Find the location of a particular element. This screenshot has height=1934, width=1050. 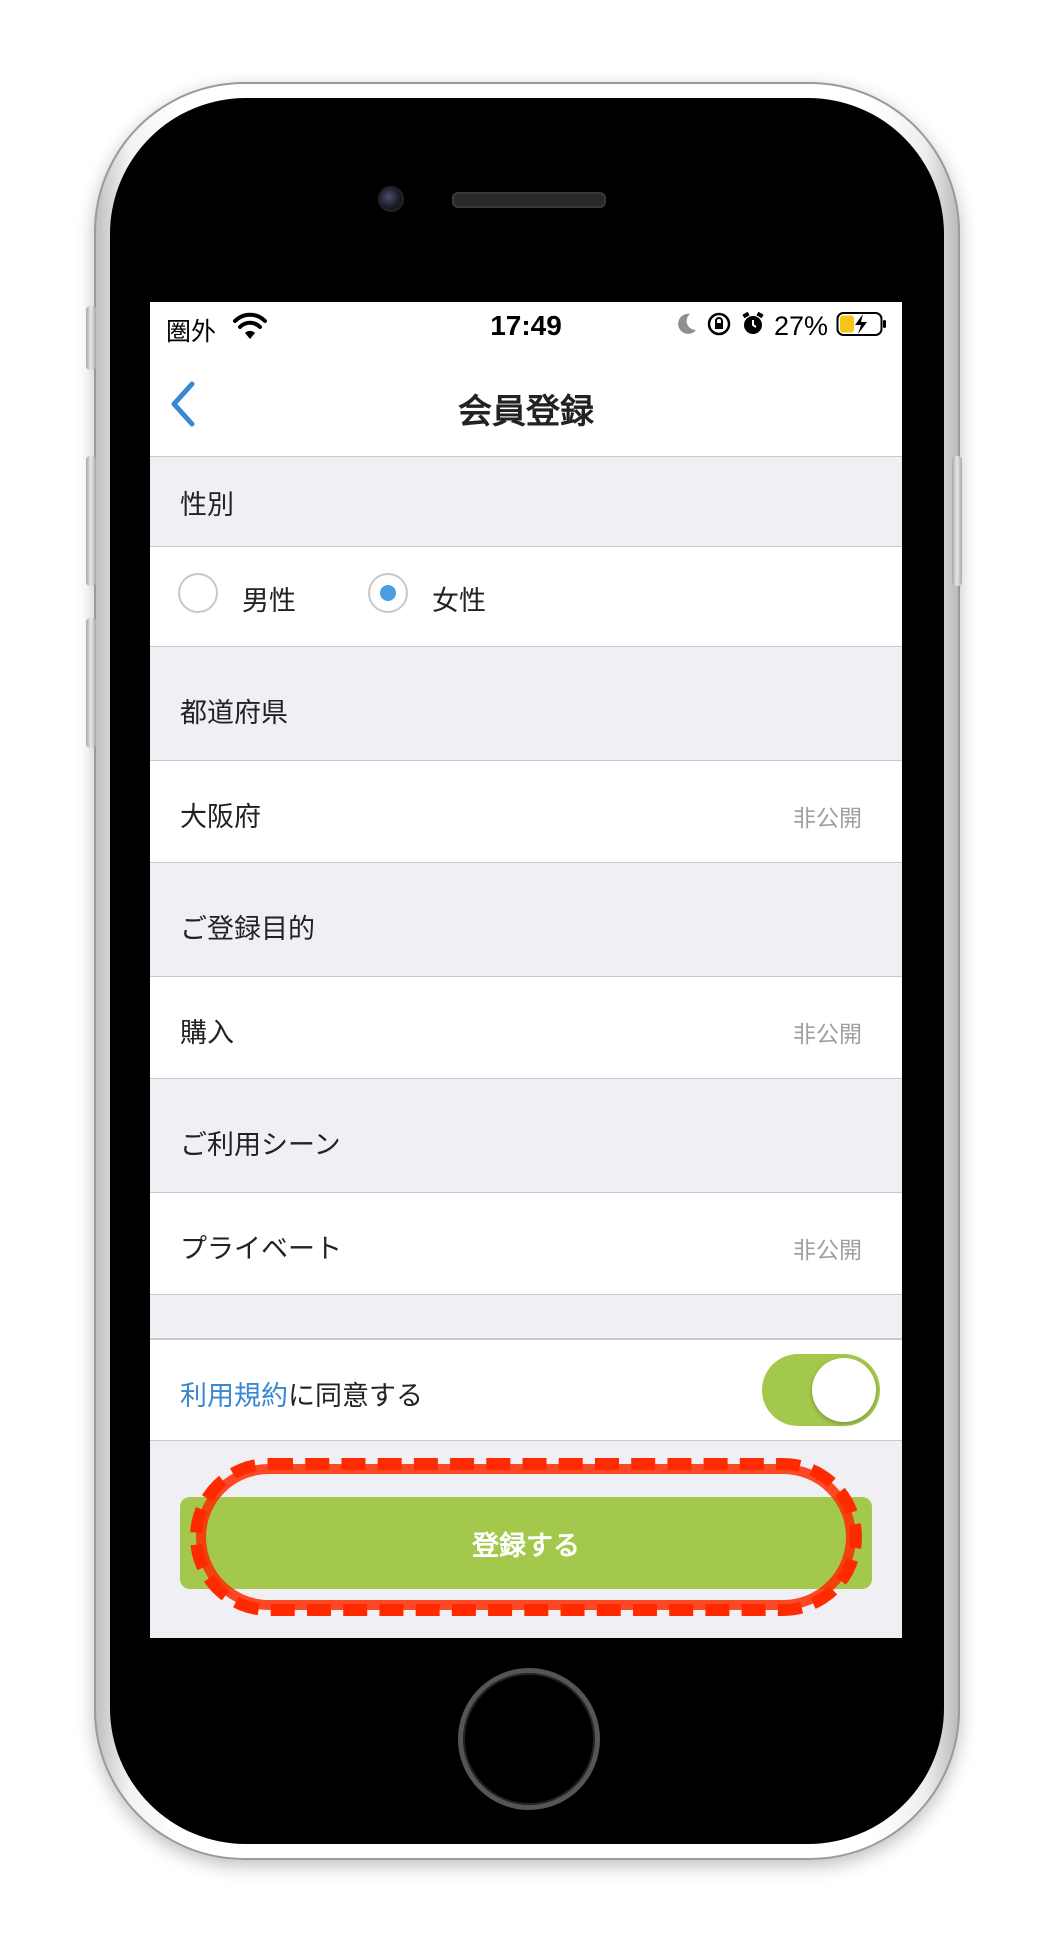

front-camera is located at coordinates (391, 199).